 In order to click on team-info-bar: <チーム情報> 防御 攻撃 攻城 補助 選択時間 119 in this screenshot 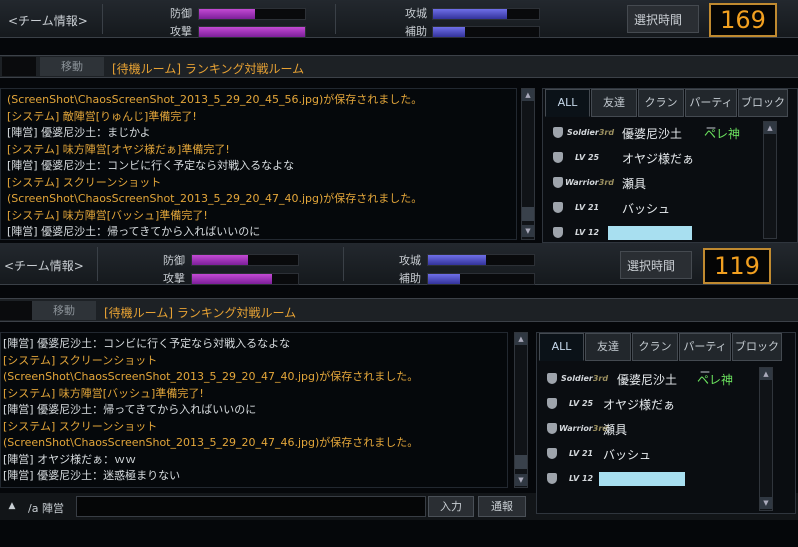, I will do `click(399, 264)`.